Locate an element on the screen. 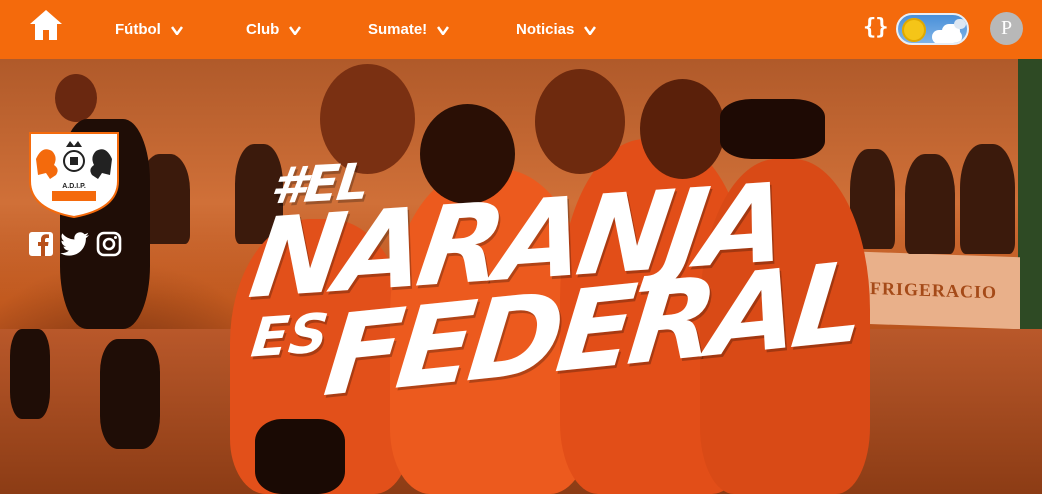  top-nav-bar: Fútbol Club Sumate! Noticias {} P is located at coordinates (521, 29).